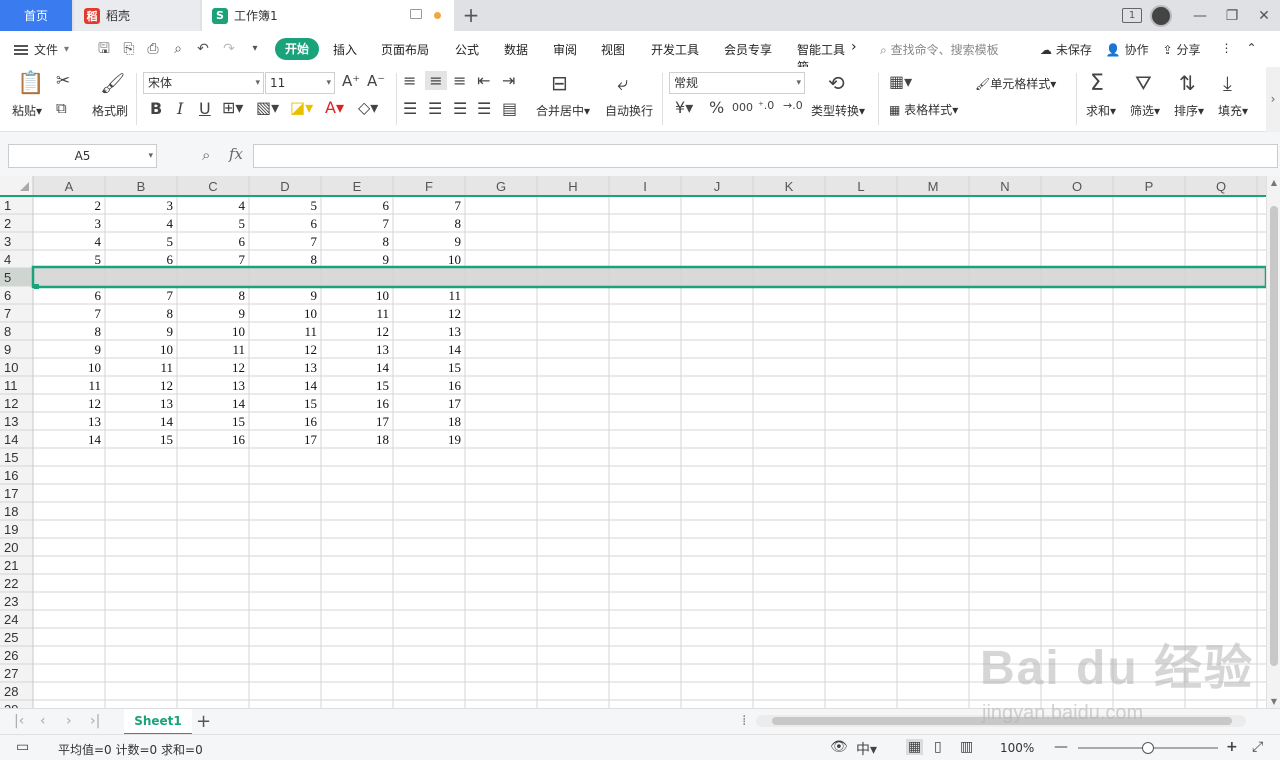 The image size is (1280, 760). What do you see at coordinates (36, 286) in the screenshot?
I see `fill-handle` at bounding box center [36, 286].